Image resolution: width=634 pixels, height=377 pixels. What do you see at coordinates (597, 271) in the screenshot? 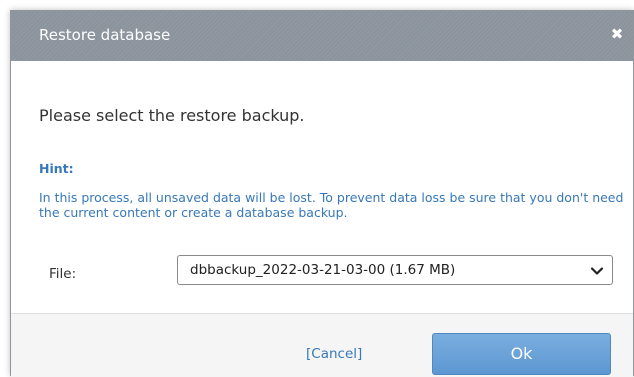
I see `chevron-down-icon` at bounding box center [597, 271].